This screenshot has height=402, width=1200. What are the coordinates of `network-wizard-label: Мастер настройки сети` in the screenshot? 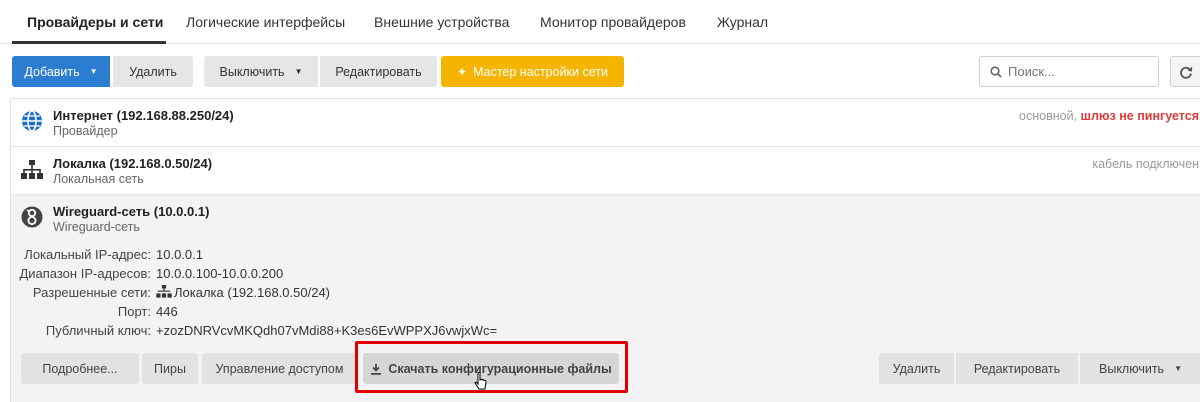 It's located at (540, 71).